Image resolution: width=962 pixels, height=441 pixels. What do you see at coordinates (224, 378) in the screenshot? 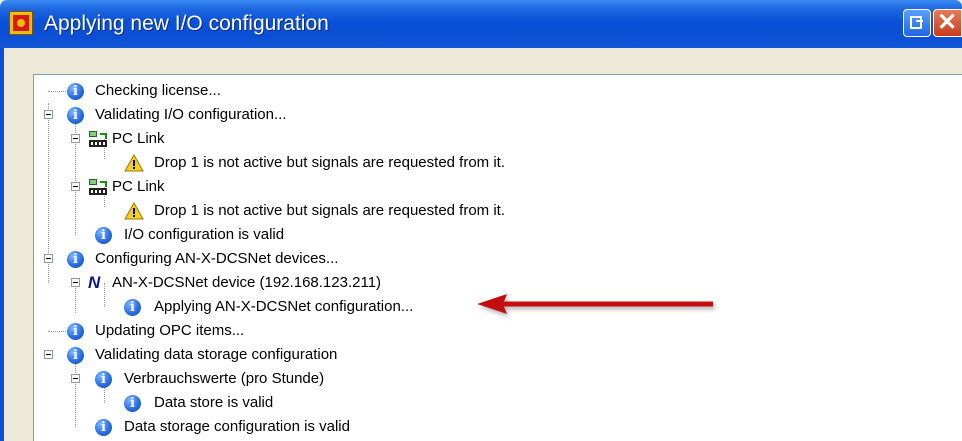
I see `tree-item-label: Verbrauchswerte (pro Stunde)` at bounding box center [224, 378].